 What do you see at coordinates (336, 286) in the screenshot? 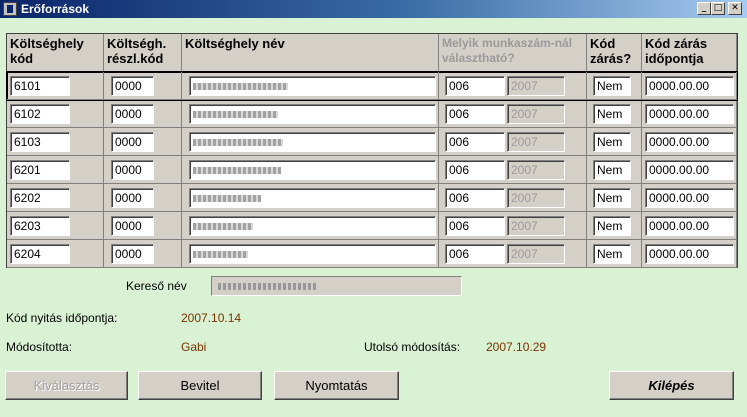
I see `kereso-field` at bounding box center [336, 286].